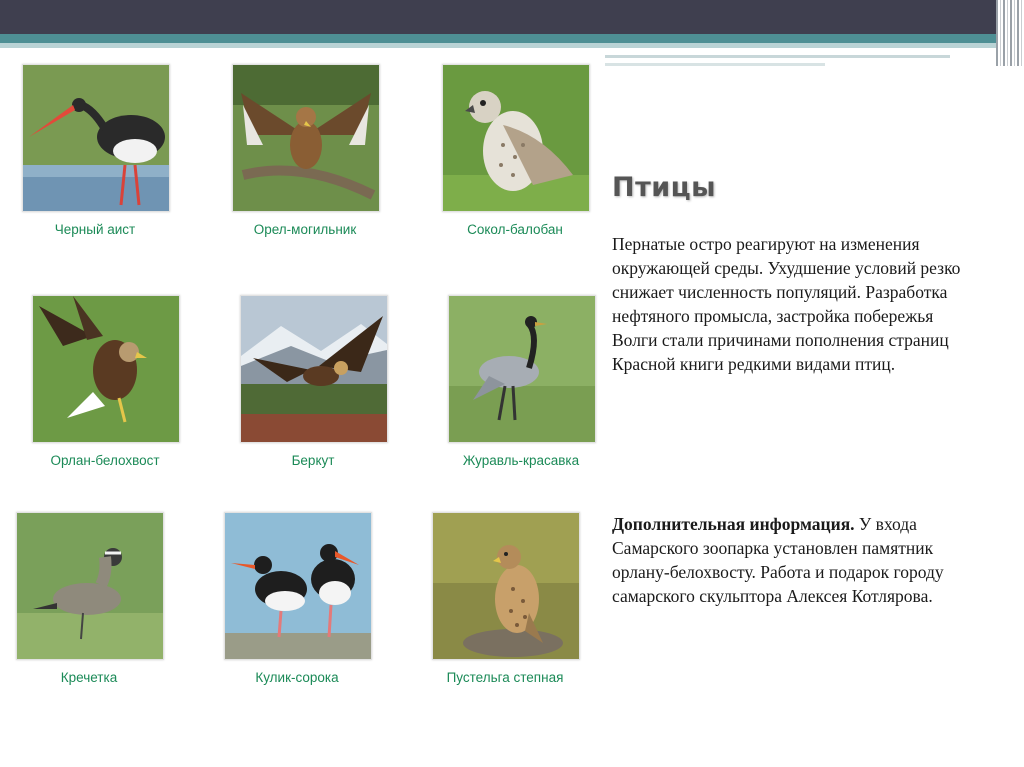 The width and height of the screenshot is (1024, 767). I want to click on photo-demoiselle-crane, so click(522, 369).